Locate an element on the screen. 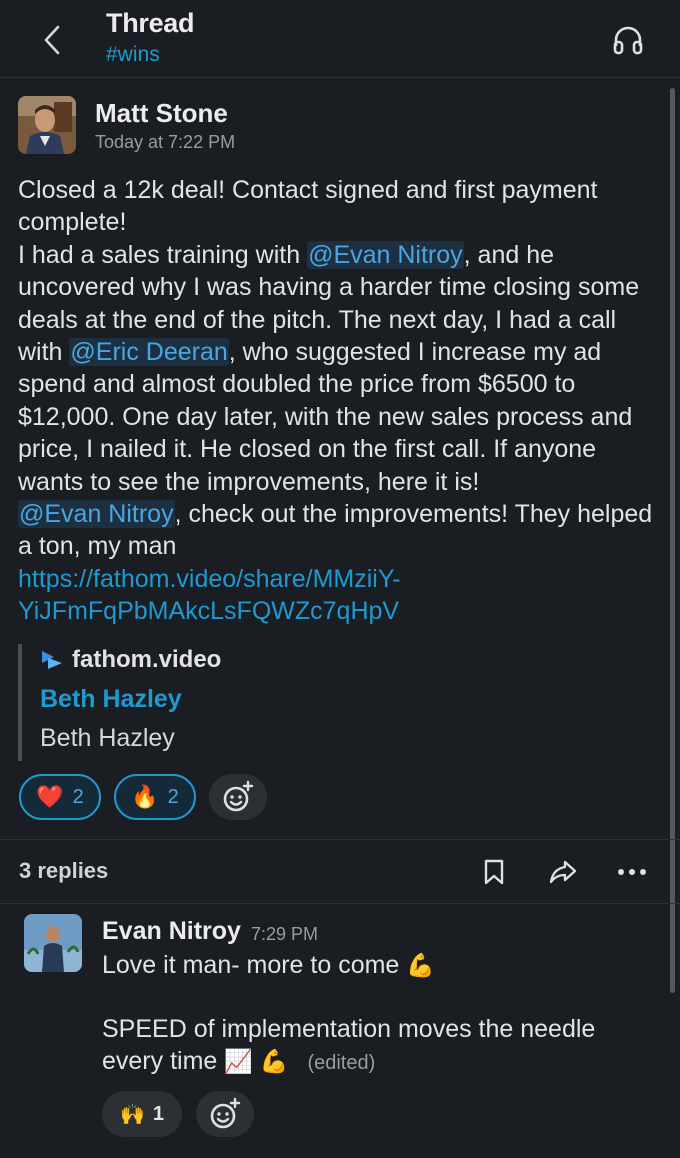 The image size is (680, 1158). bookmark-icon is located at coordinates (494, 872).